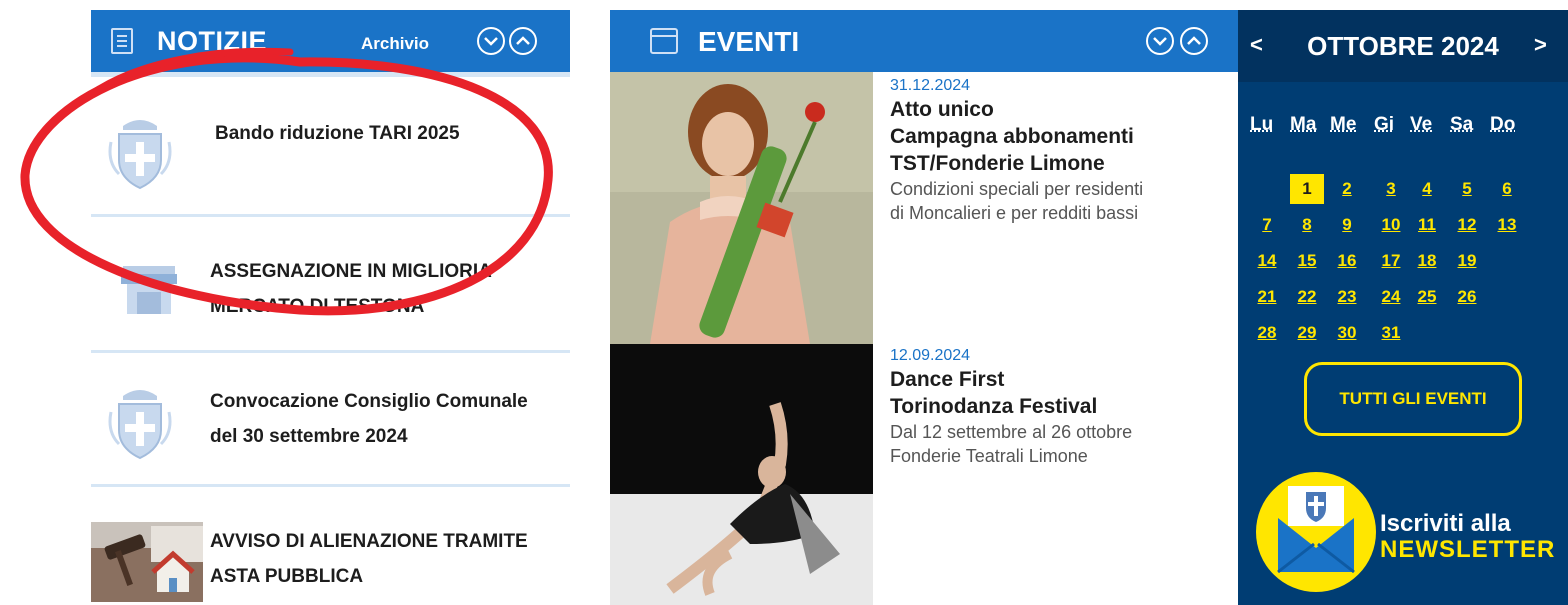 The width and height of the screenshot is (1568, 605). What do you see at coordinates (741, 474) in the screenshot?
I see `event-image-dance-first` at bounding box center [741, 474].